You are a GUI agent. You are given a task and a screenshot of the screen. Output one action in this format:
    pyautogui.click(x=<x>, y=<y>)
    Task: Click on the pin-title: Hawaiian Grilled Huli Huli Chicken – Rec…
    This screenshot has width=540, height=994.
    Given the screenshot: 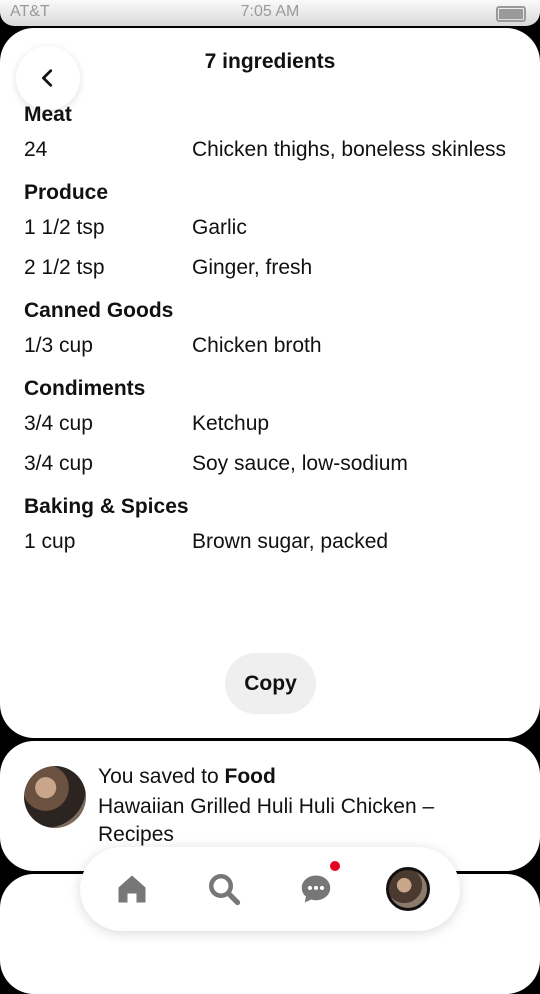 What is the action you would take?
    pyautogui.click(x=266, y=820)
    